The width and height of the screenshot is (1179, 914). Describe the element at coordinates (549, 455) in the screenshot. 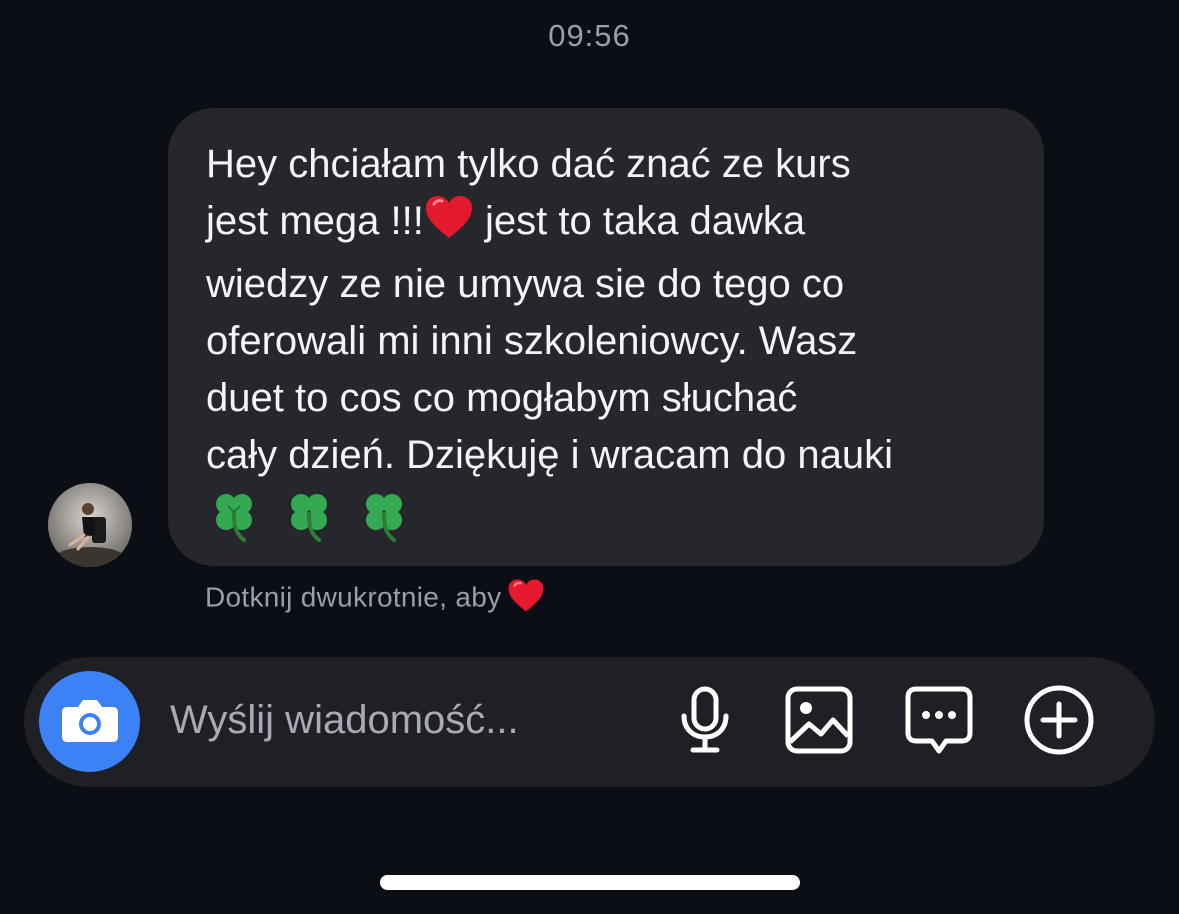

I see `message-line: cały dzień. Dziękuję i wracam do nauki` at that location.